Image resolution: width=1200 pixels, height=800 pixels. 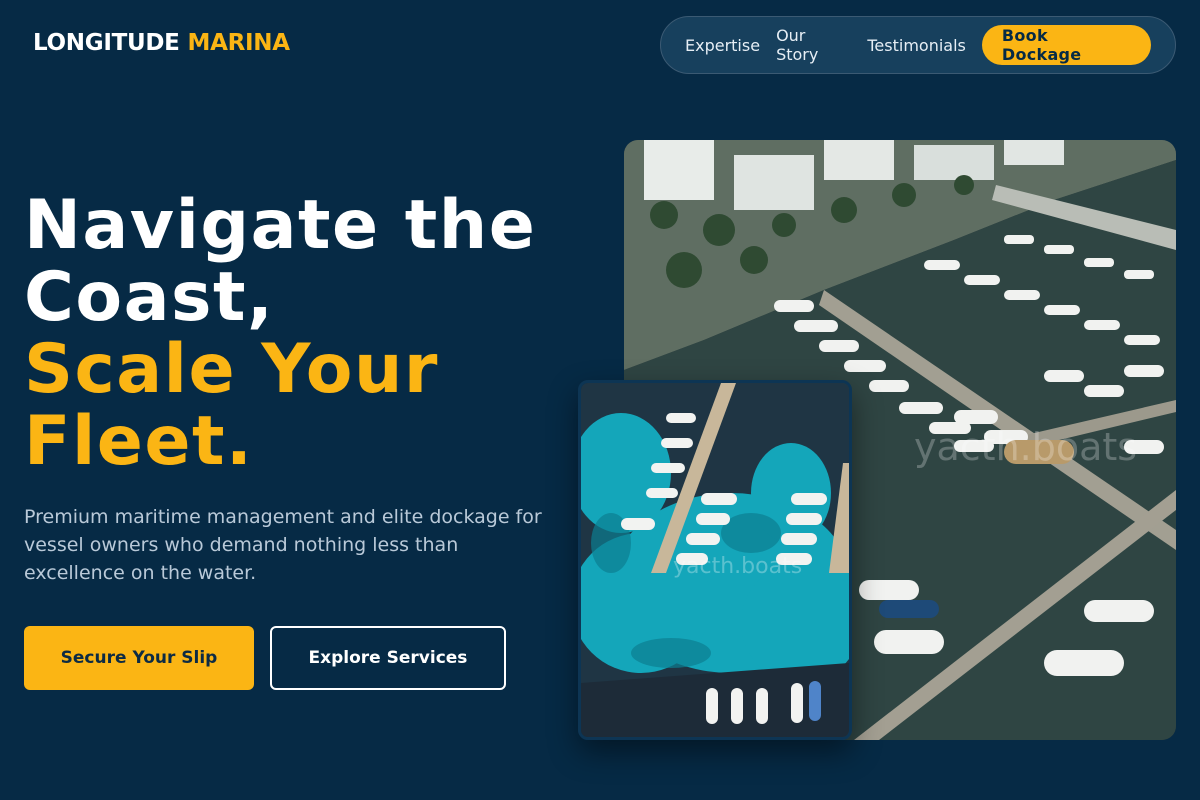 What do you see at coordinates (139, 441) in the screenshot?
I see `headline-line-4: Fleet.` at bounding box center [139, 441].